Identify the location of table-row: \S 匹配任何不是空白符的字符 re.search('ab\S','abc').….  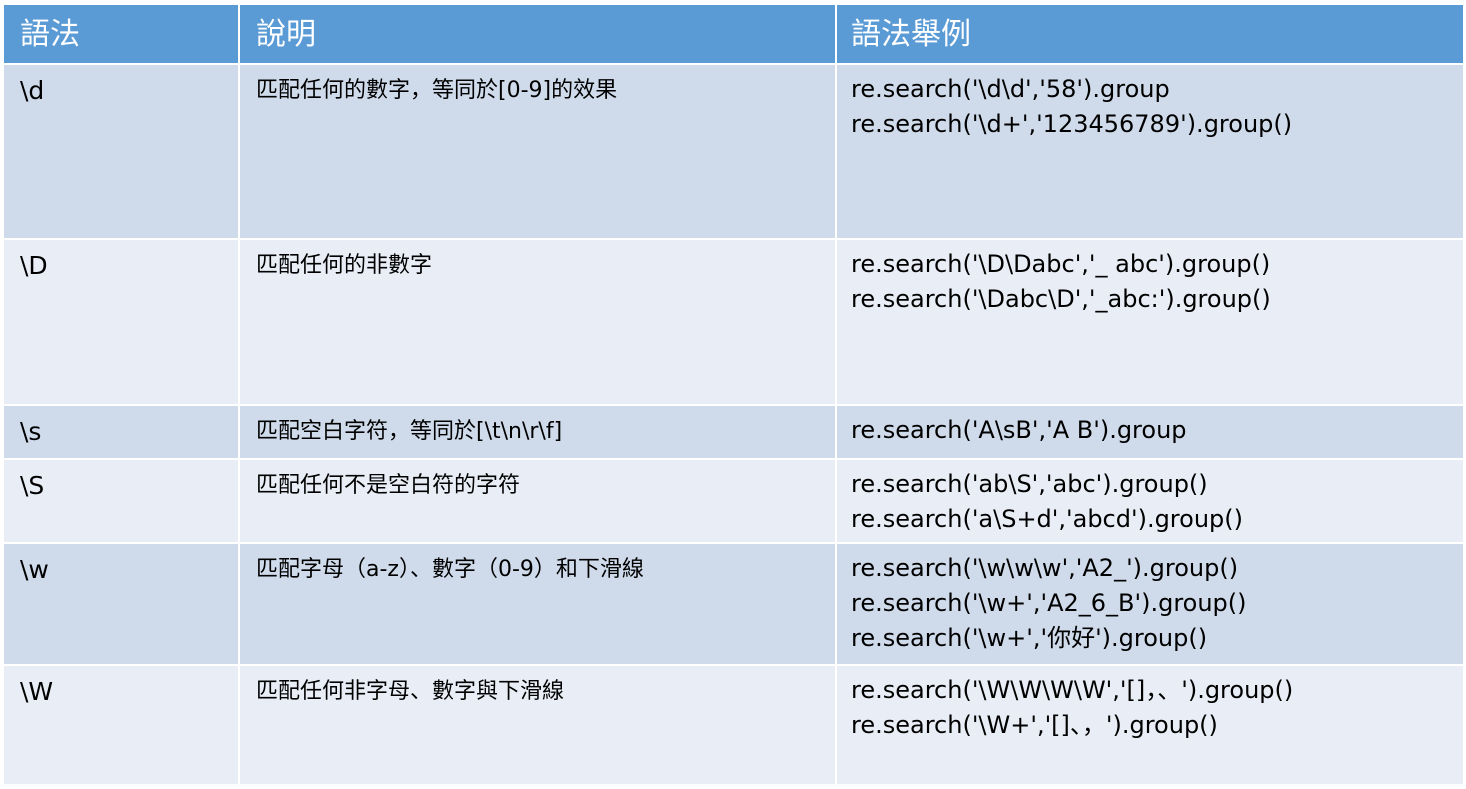
(733, 501).